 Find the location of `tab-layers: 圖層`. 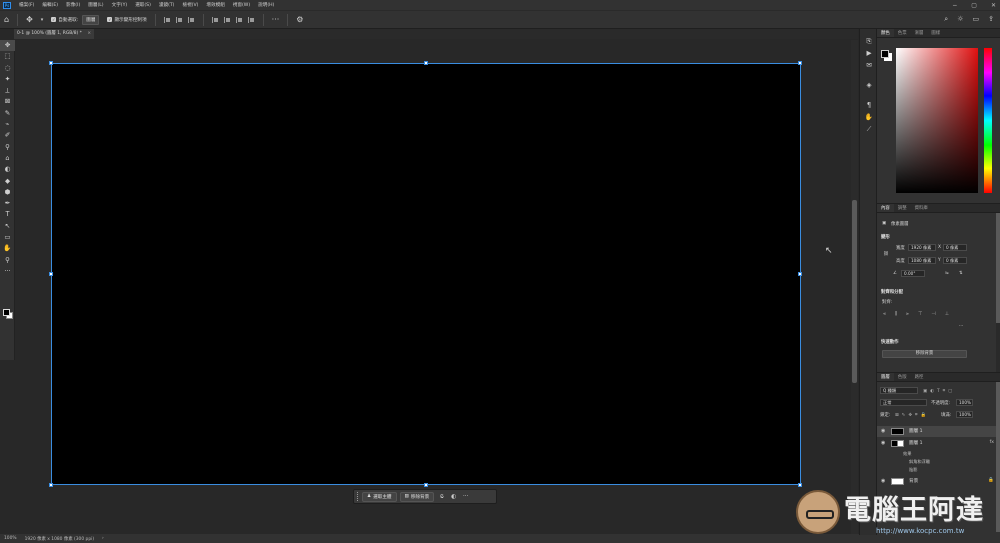

tab-layers: 圖層 is located at coordinates (885, 377).